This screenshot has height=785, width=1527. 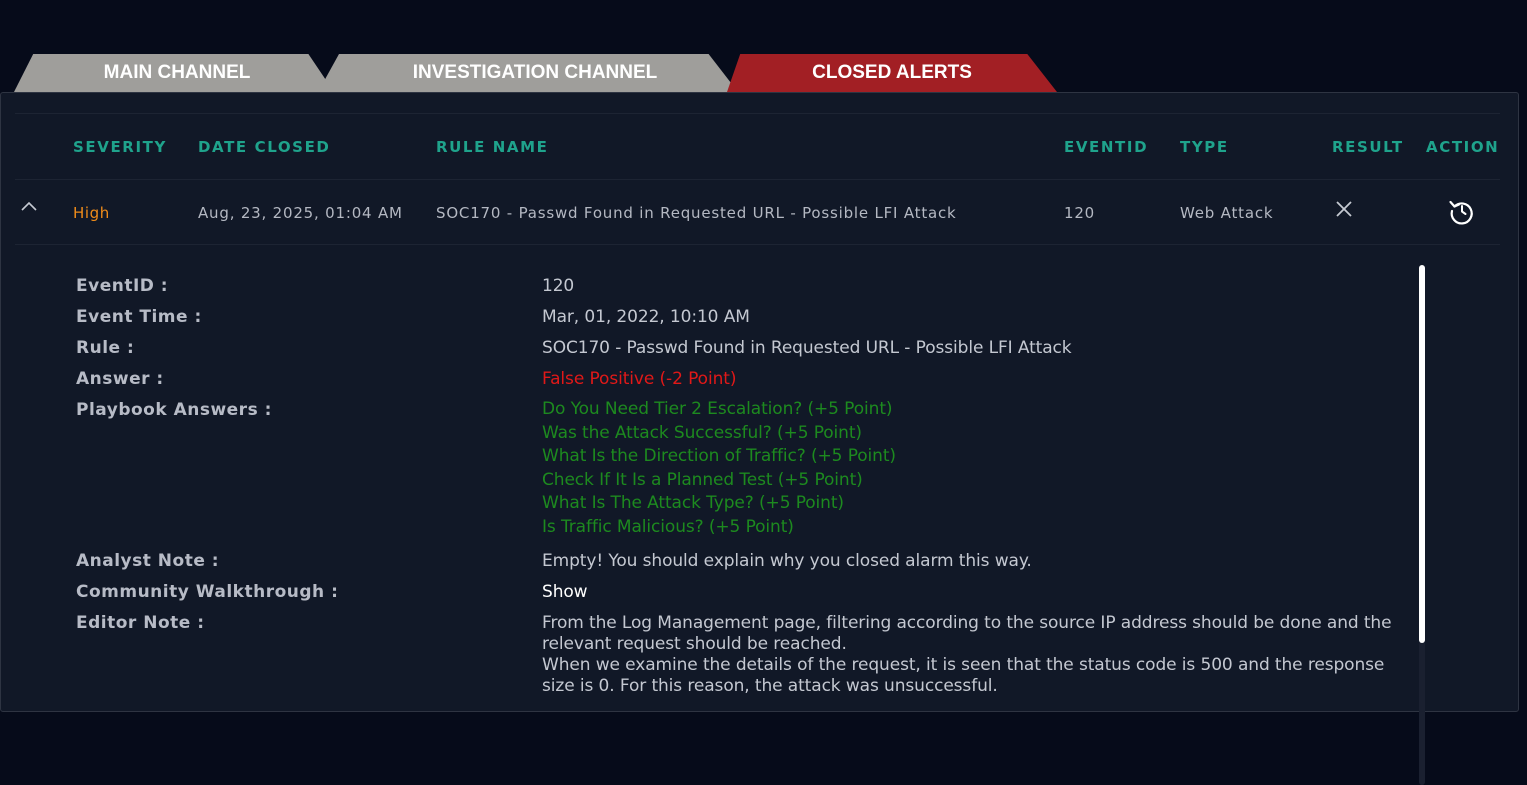 I want to click on tab-investigation-channel-label: INVESTIGATION CHANNEL, so click(x=535, y=72).